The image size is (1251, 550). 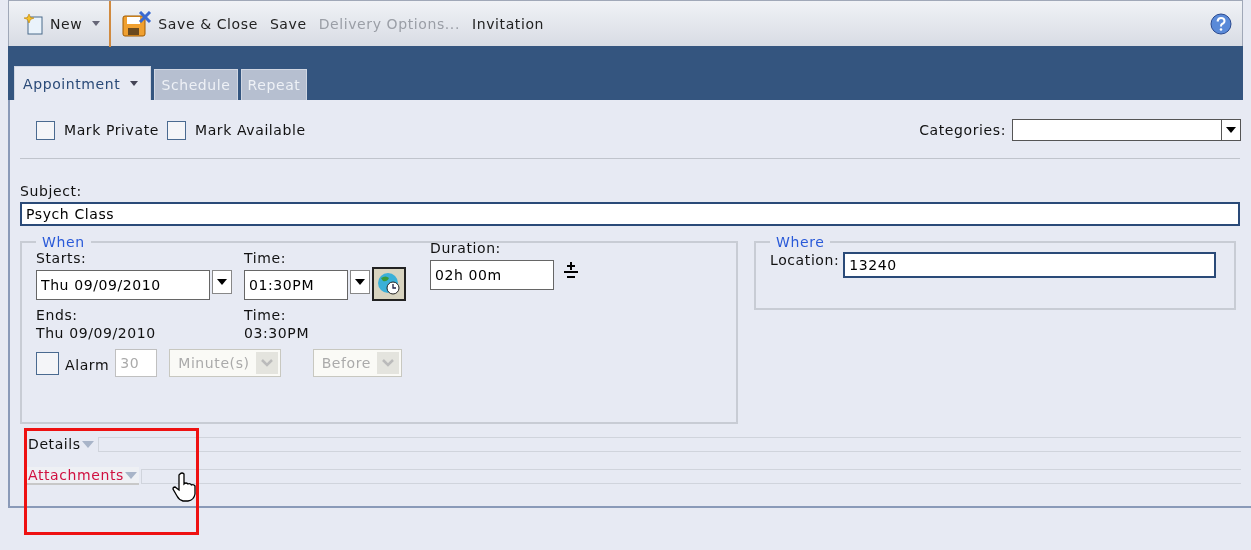 What do you see at coordinates (800, 242) in the screenshot?
I see `group-legend: Where` at bounding box center [800, 242].